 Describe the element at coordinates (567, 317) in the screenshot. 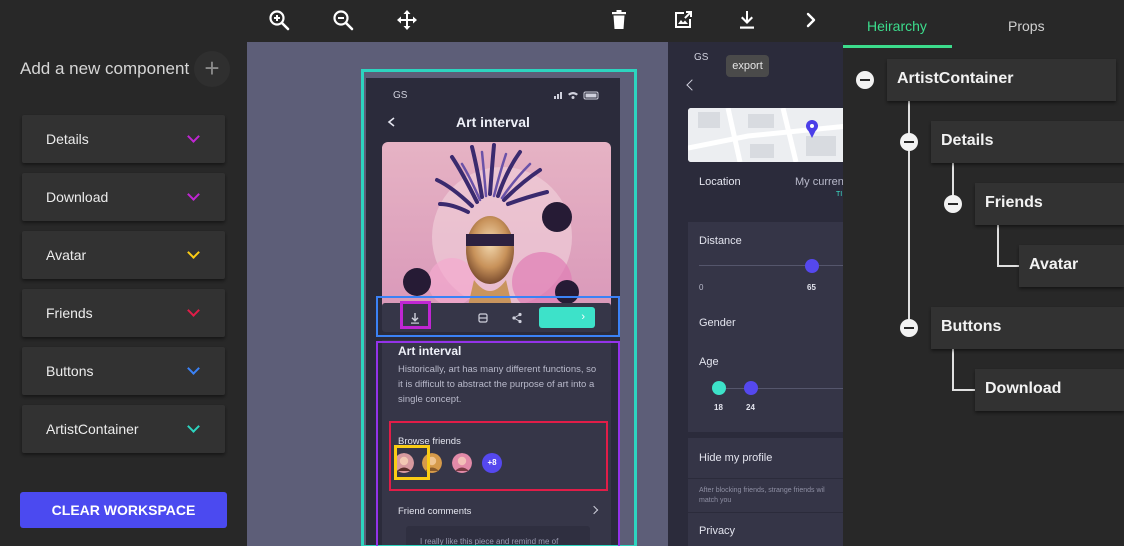

I see `primary-action-button: ›` at that location.